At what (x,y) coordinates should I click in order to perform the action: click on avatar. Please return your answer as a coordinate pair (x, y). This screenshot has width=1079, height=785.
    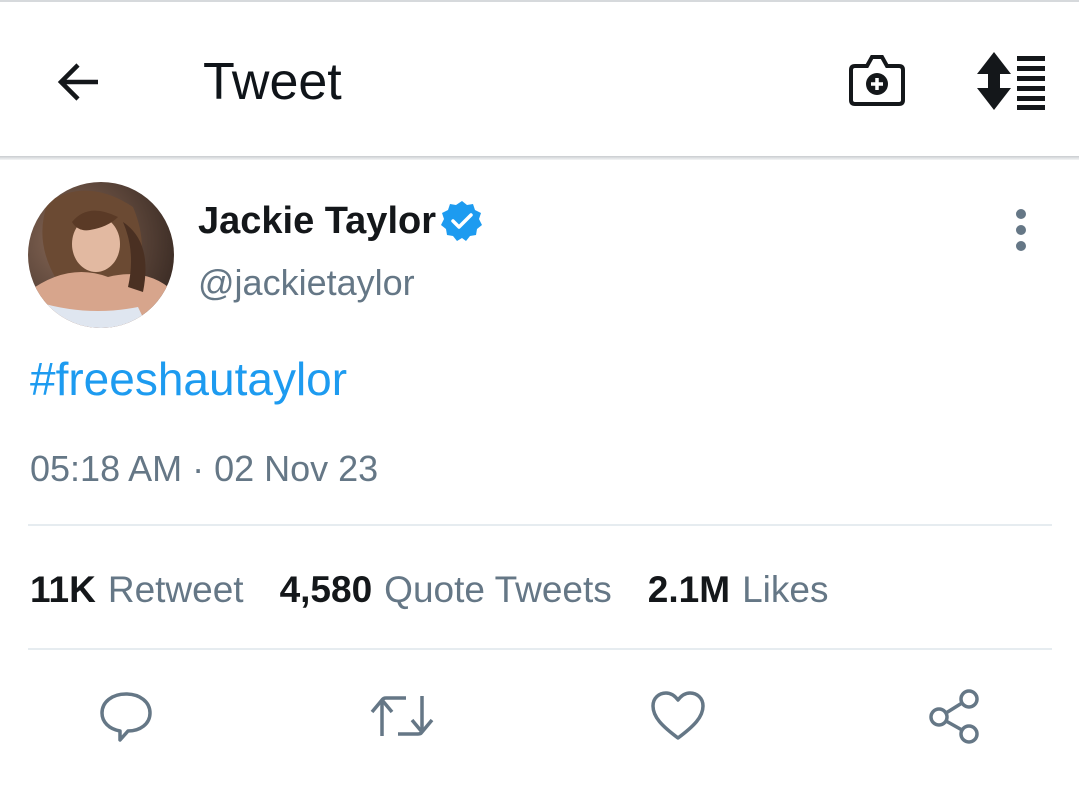
    Looking at the image, I should click on (101, 255).